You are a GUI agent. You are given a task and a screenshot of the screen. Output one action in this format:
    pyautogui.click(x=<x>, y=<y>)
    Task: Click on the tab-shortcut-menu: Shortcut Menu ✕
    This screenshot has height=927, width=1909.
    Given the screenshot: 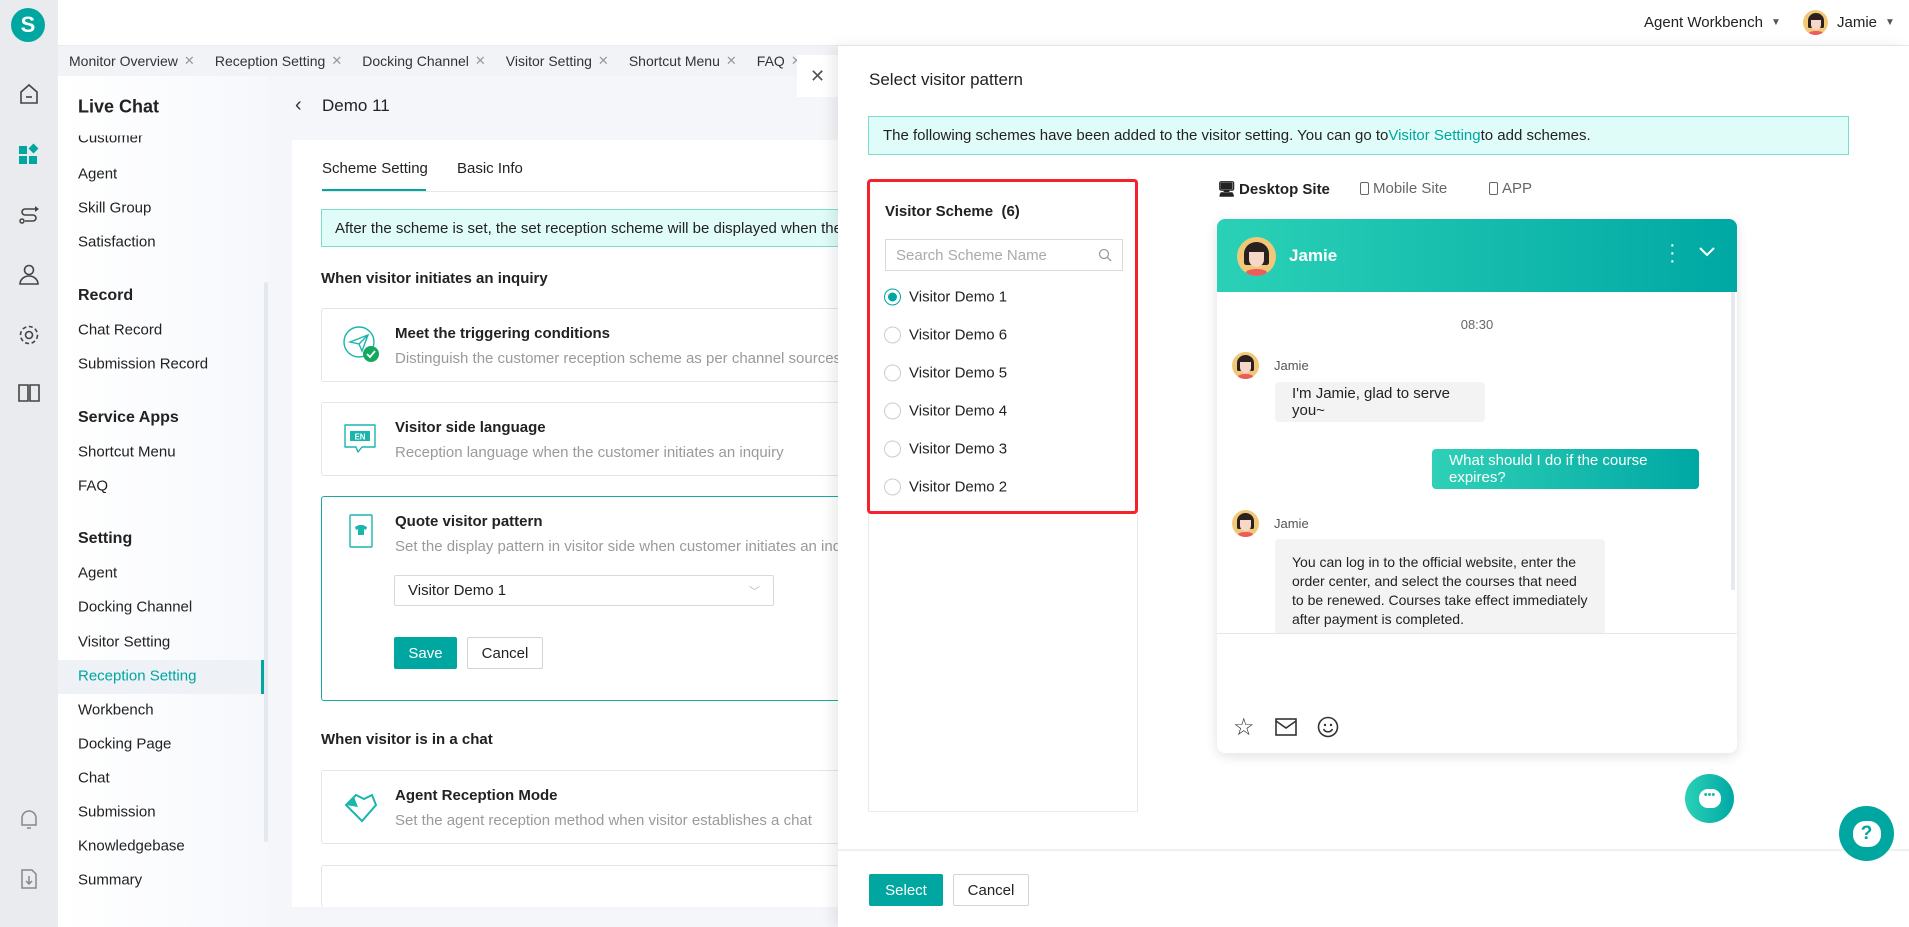 What is the action you would take?
    pyautogui.click(x=683, y=61)
    